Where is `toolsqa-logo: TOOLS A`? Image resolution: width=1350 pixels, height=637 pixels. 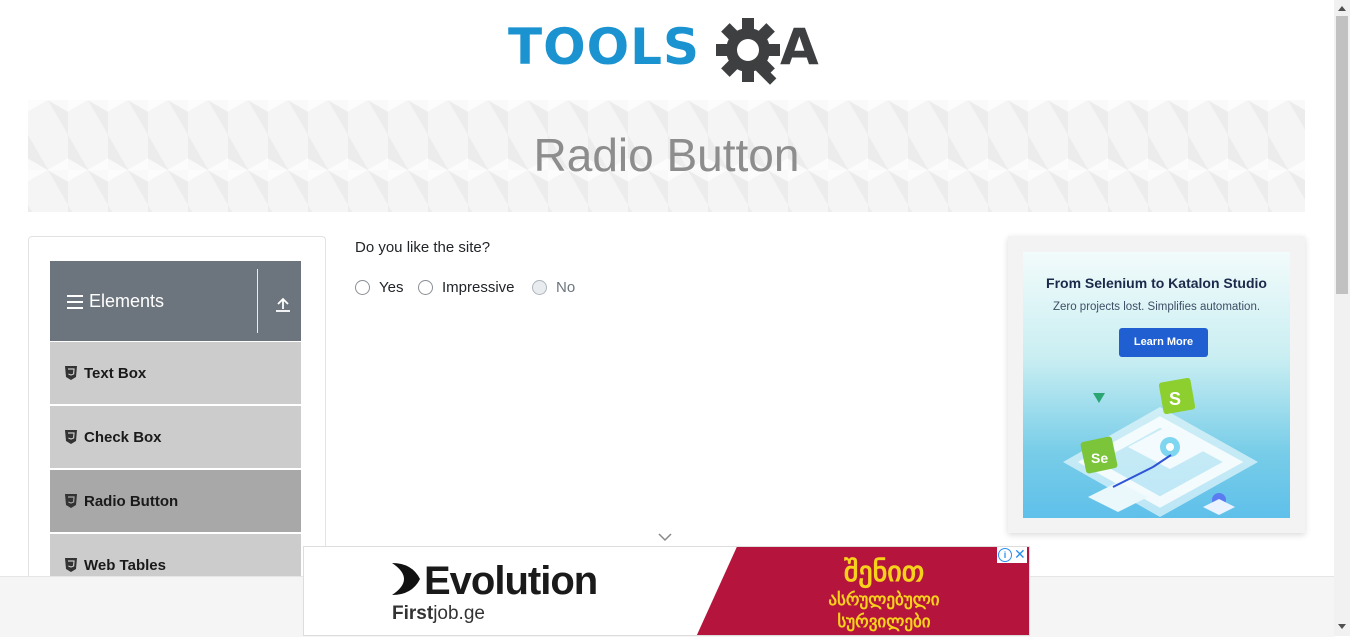
toolsqa-logo: TOOLS A is located at coordinates (668, 53).